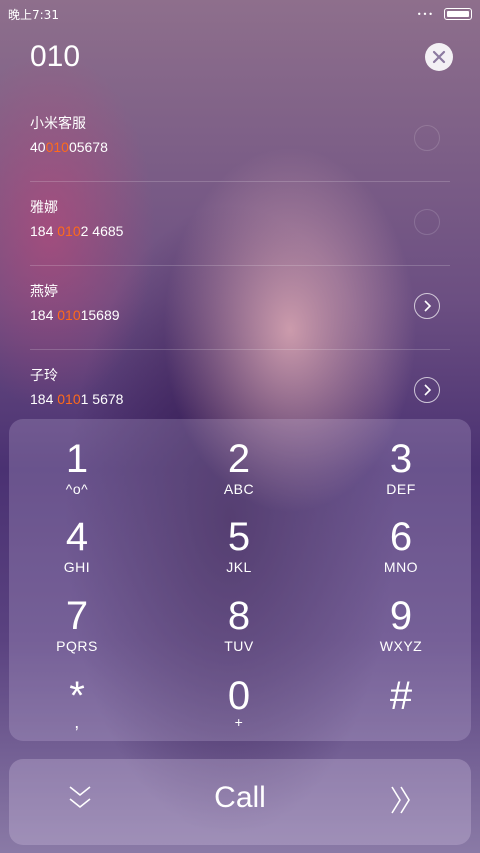 This screenshot has width=480, height=853. I want to click on key-5: 5 JKL, so click(239, 545).